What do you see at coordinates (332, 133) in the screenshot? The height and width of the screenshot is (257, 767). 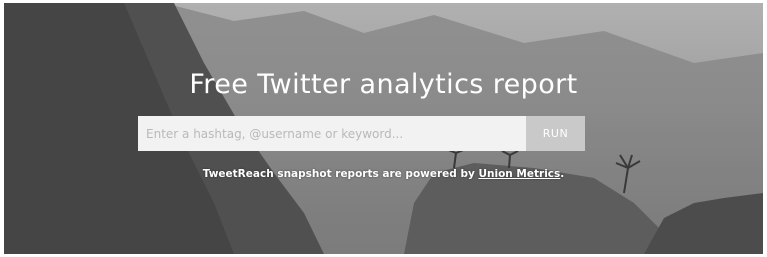 I see `search-input` at bounding box center [332, 133].